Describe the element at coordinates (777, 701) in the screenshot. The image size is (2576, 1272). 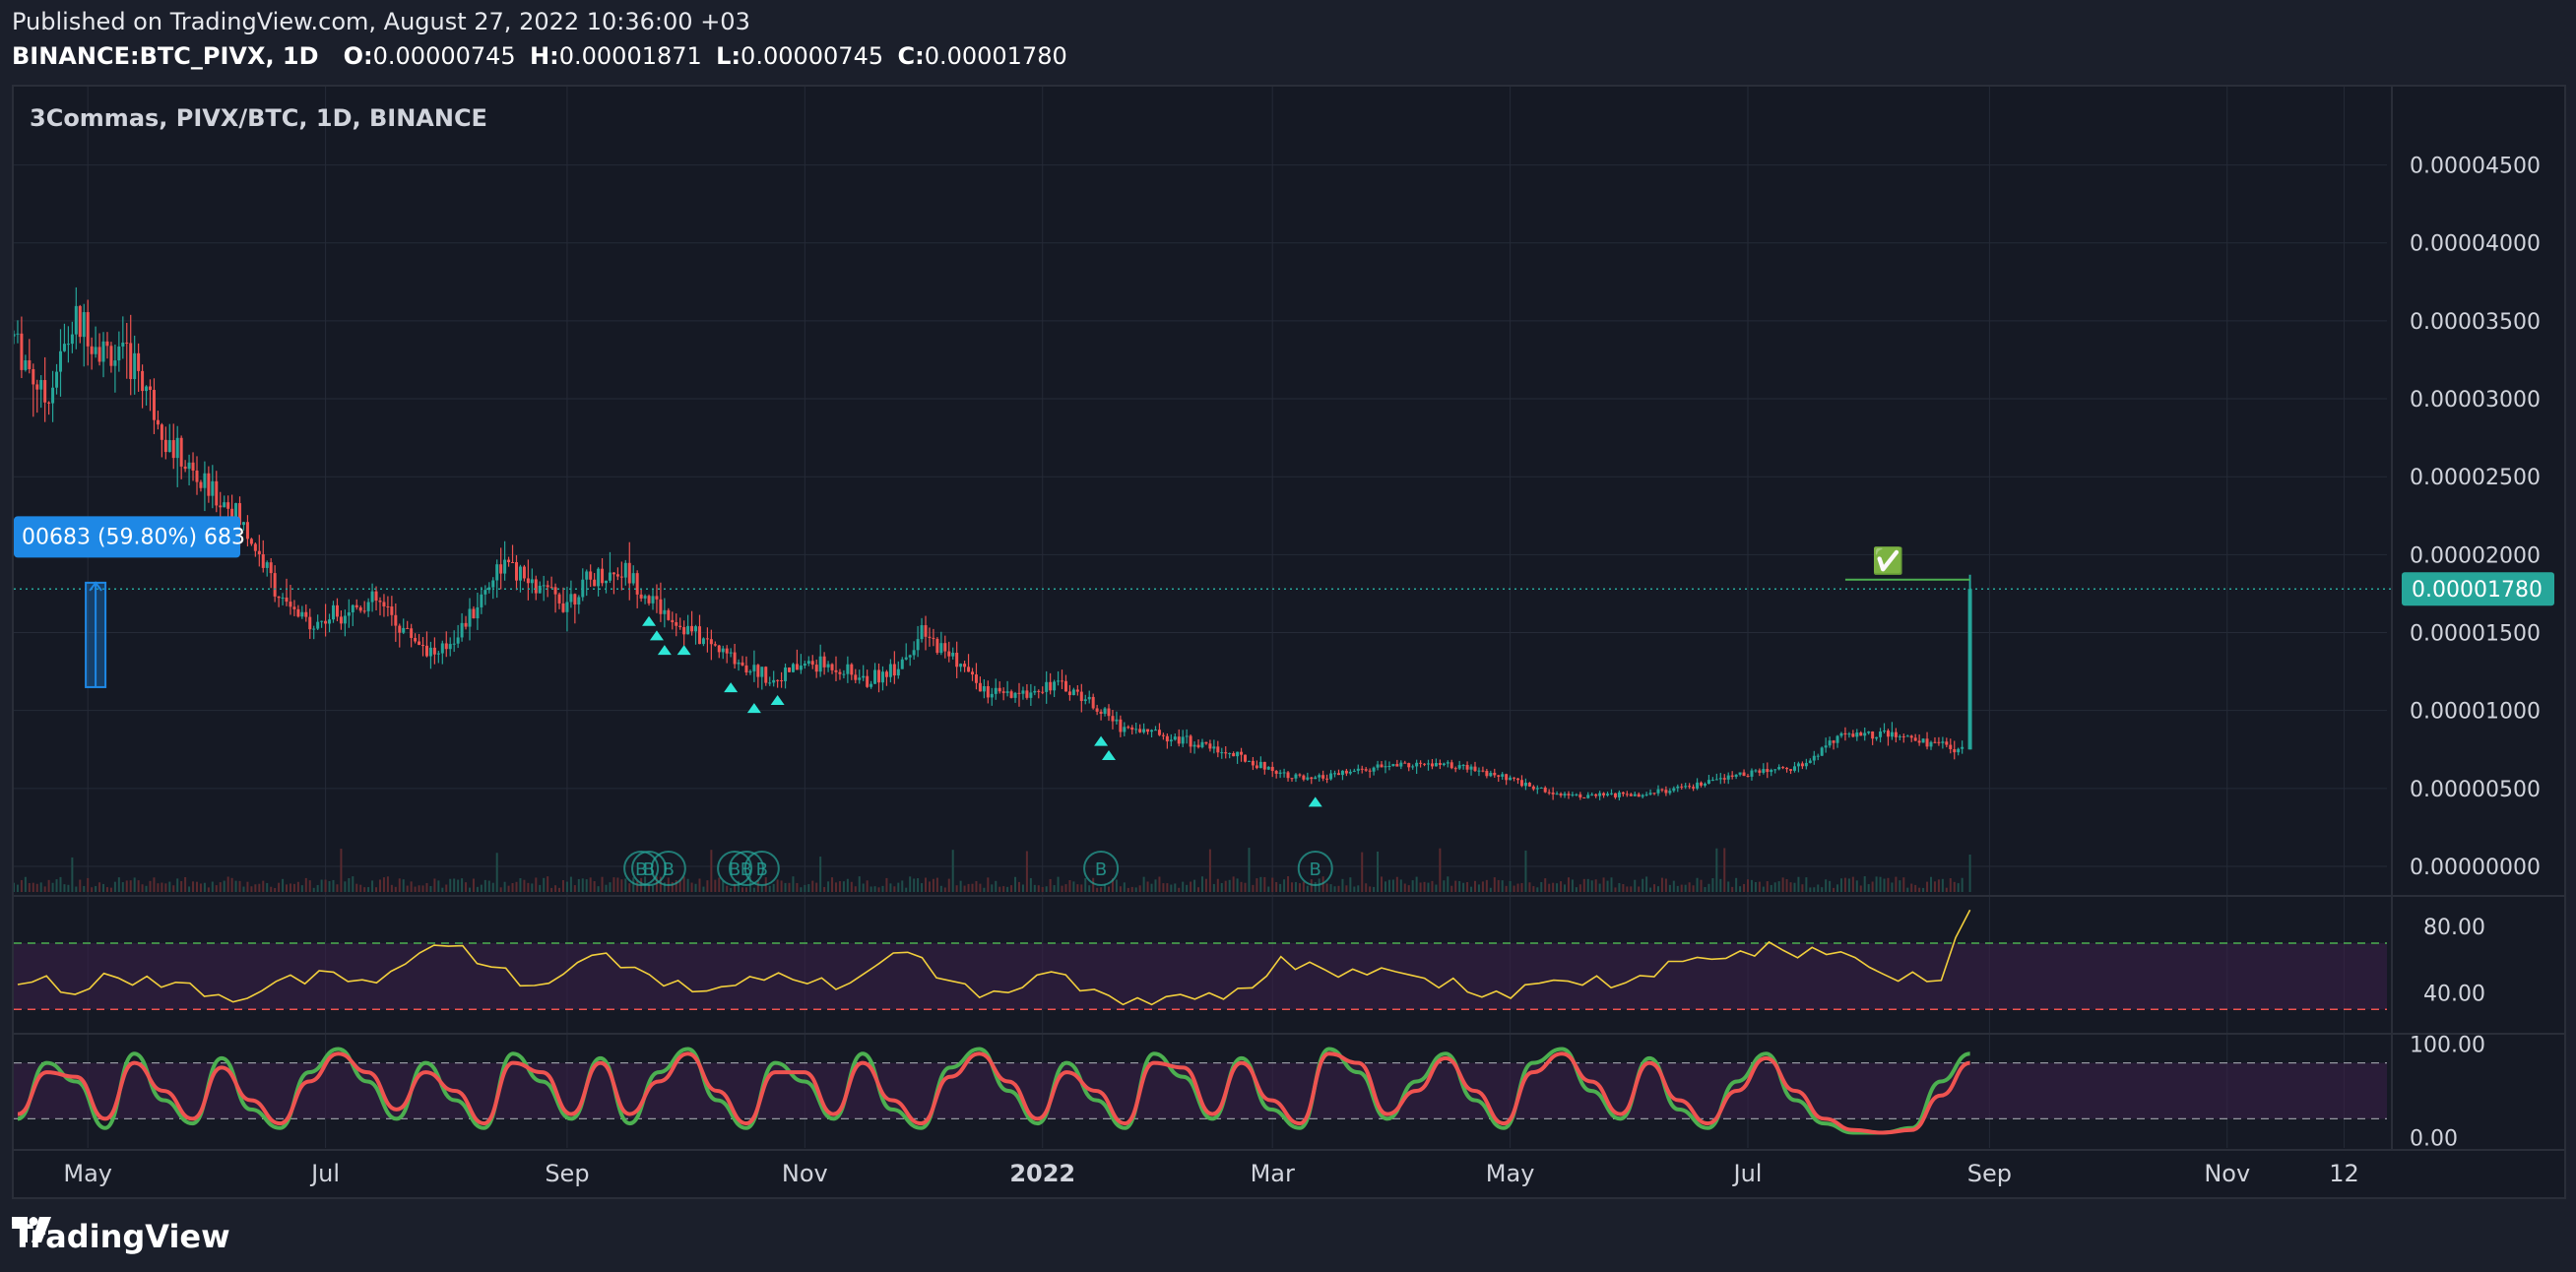
I see `buy-signal-triangle` at that location.